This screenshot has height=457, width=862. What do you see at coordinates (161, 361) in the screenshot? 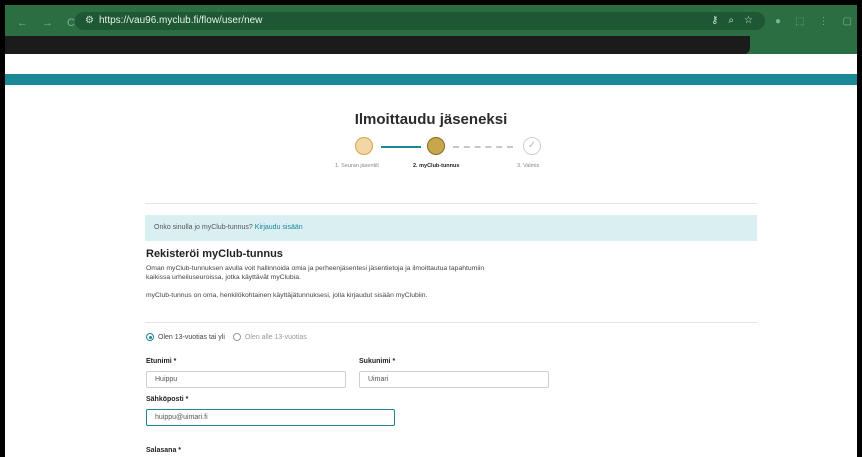
I see `firstname-label: Etunimi *` at bounding box center [161, 361].